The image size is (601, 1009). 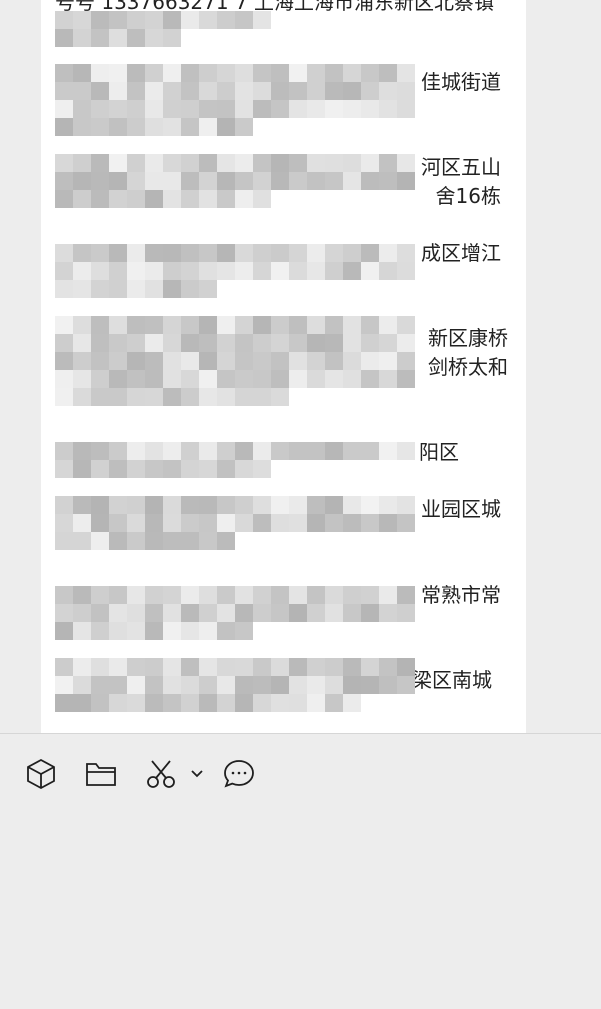 What do you see at coordinates (161, 774) in the screenshot?
I see `screenshot-button` at bounding box center [161, 774].